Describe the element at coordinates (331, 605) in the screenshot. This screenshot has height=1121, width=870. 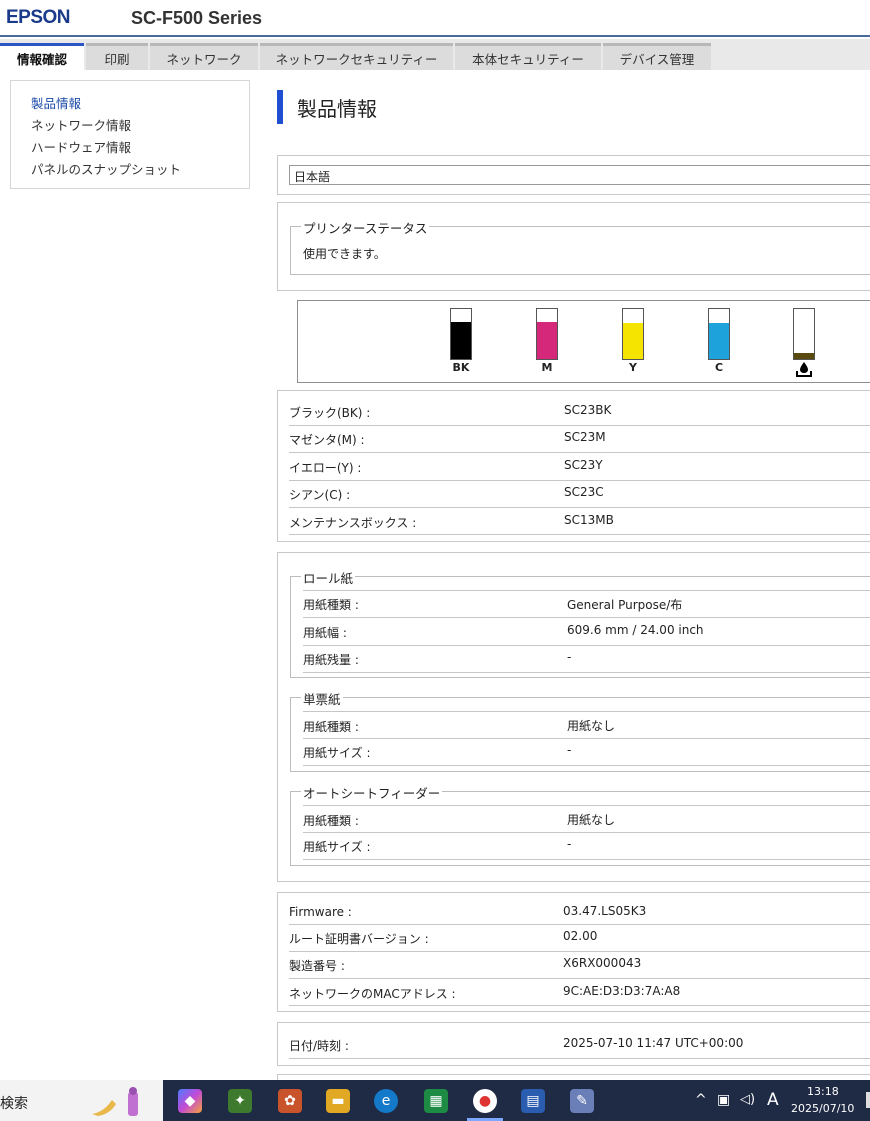
I see `roll-type-label: 用紙種類 :` at that location.